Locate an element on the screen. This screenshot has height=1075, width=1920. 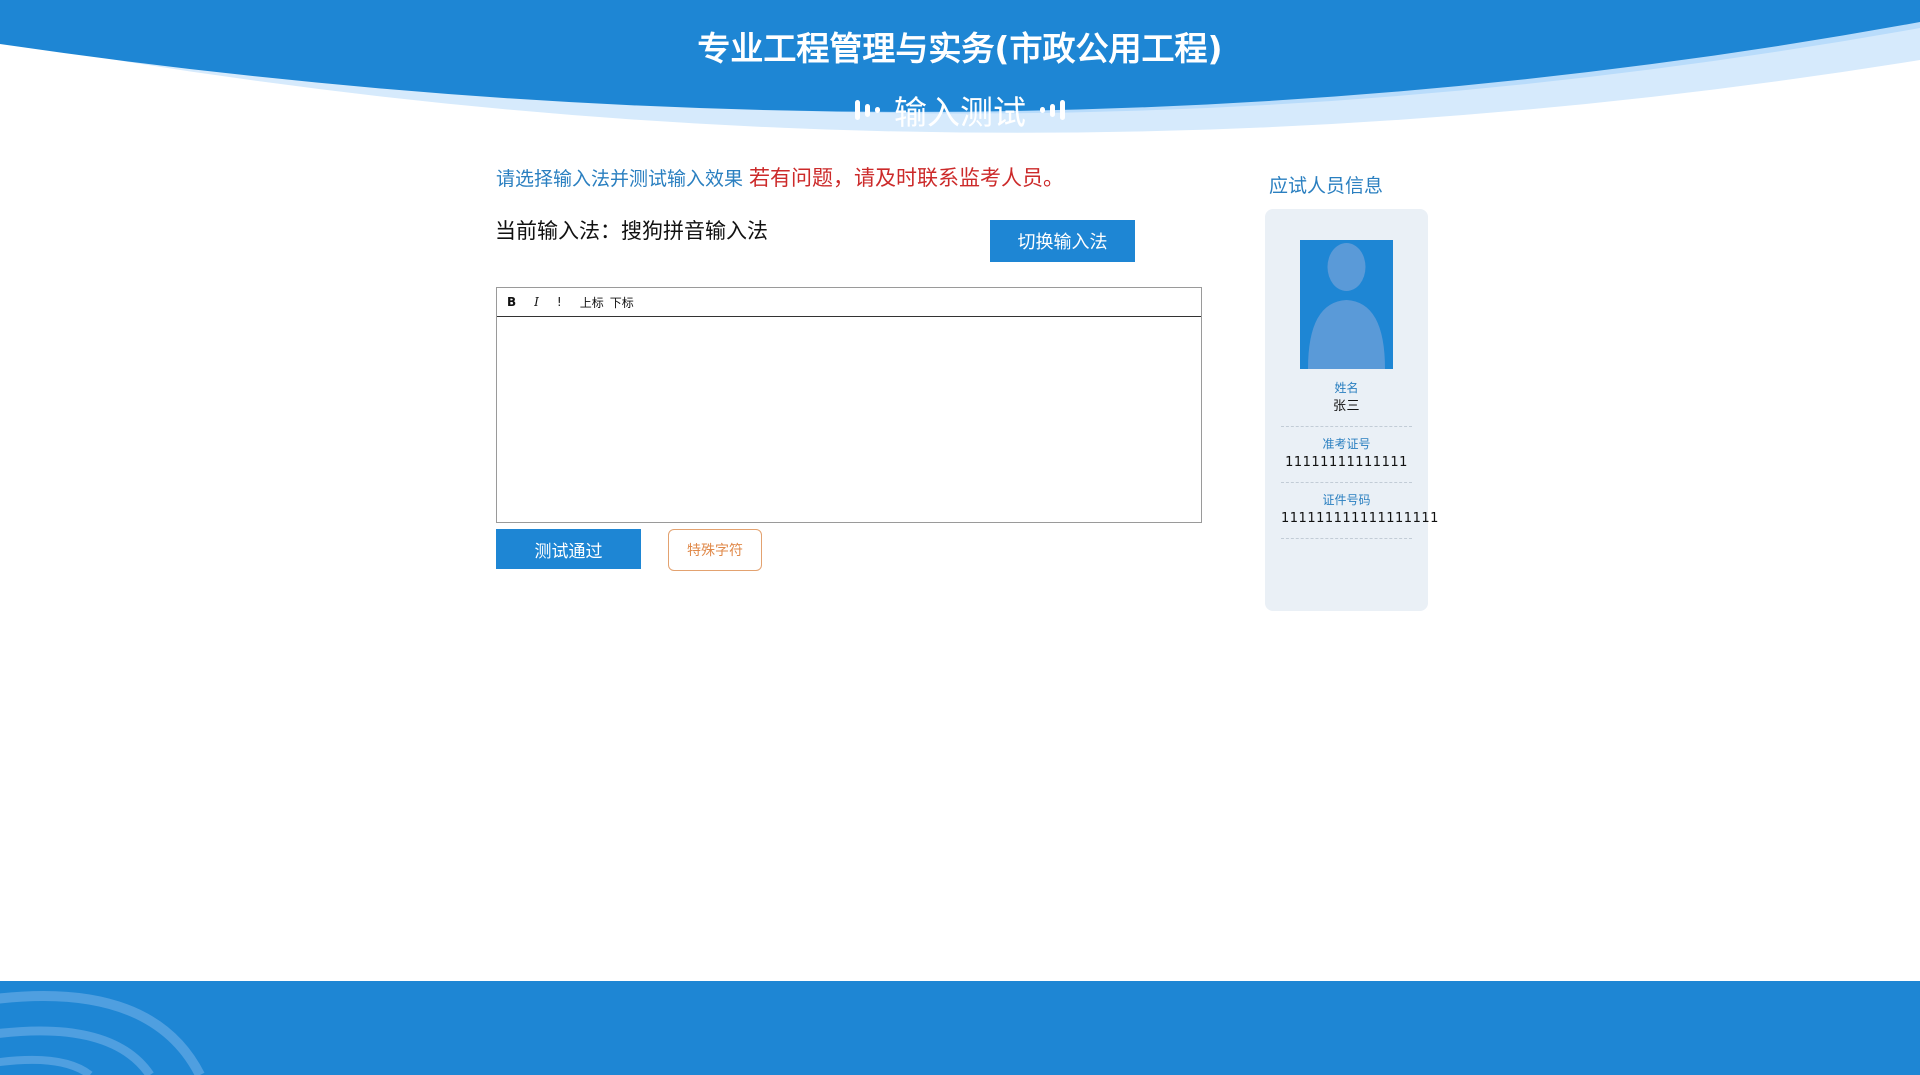
candidate-ticket-label: 准考证号 is located at coordinates (1346, 444).